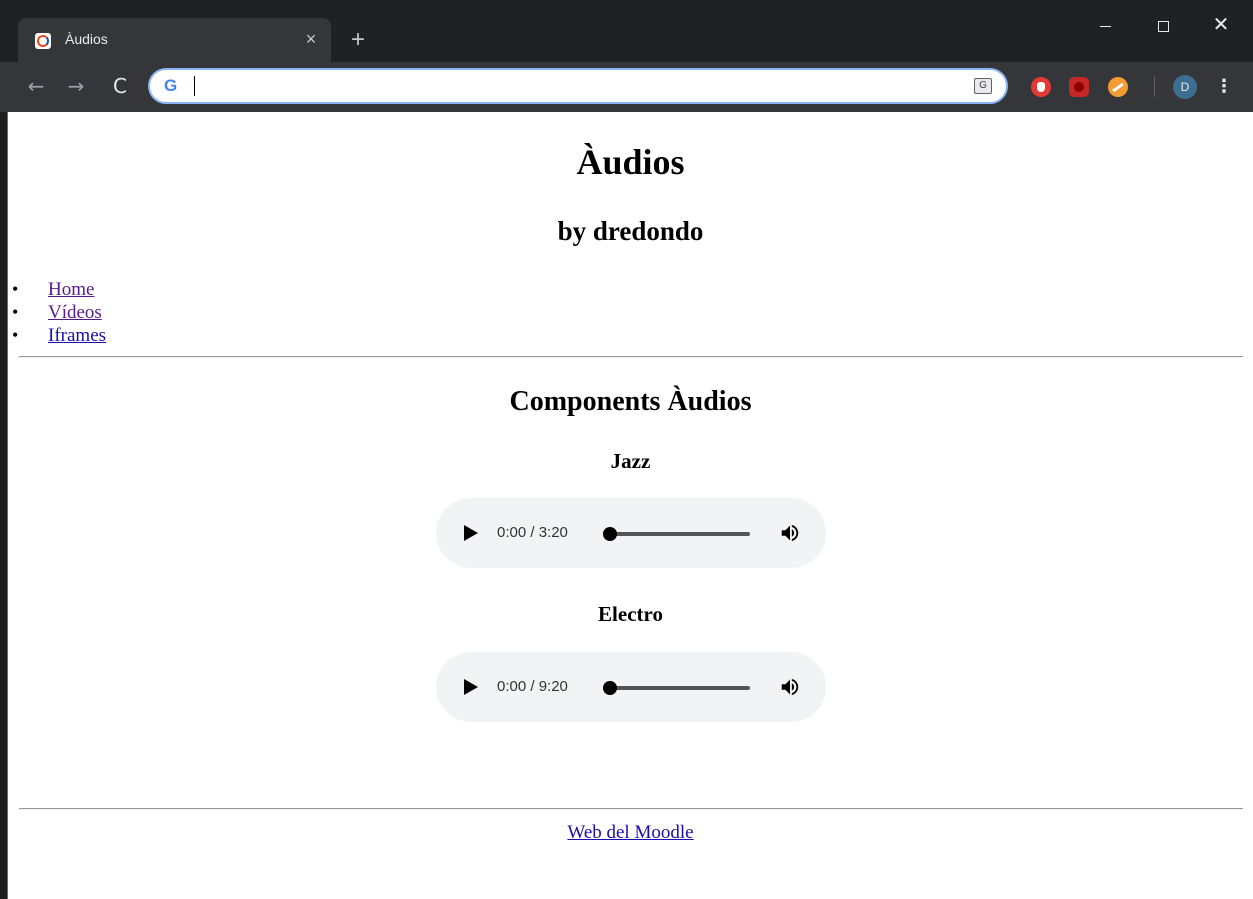 This screenshot has height=899, width=1253. I want to click on nav-item-videos: Vídeos, so click(57, 312).